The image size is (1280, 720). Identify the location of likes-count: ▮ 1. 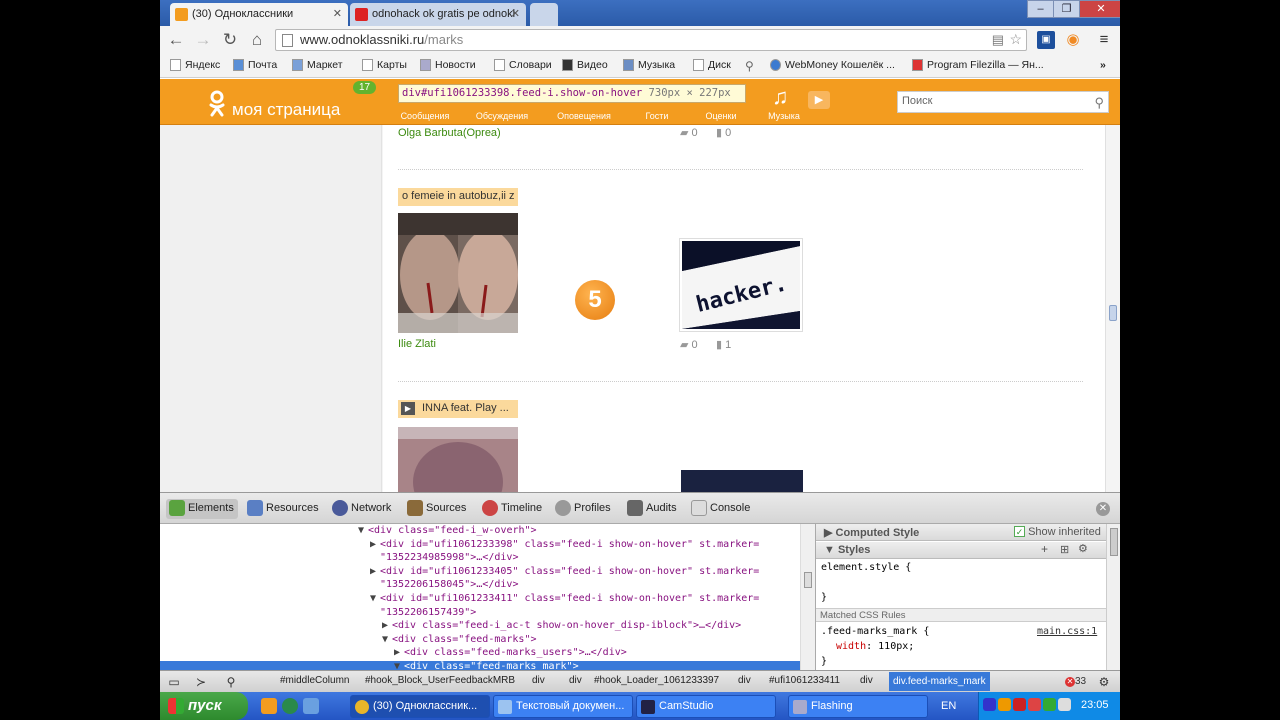
(723, 344).